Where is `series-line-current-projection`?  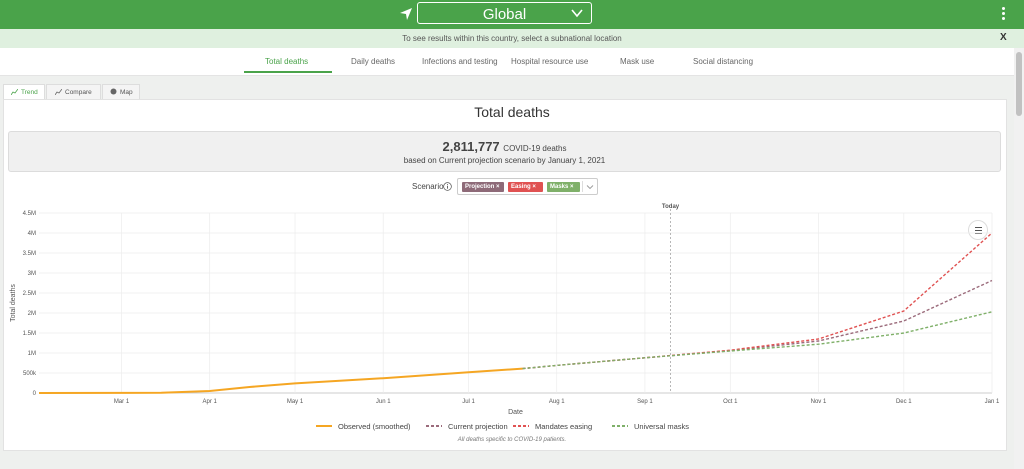 series-line-current-projection is located at coordinates (757, 324).